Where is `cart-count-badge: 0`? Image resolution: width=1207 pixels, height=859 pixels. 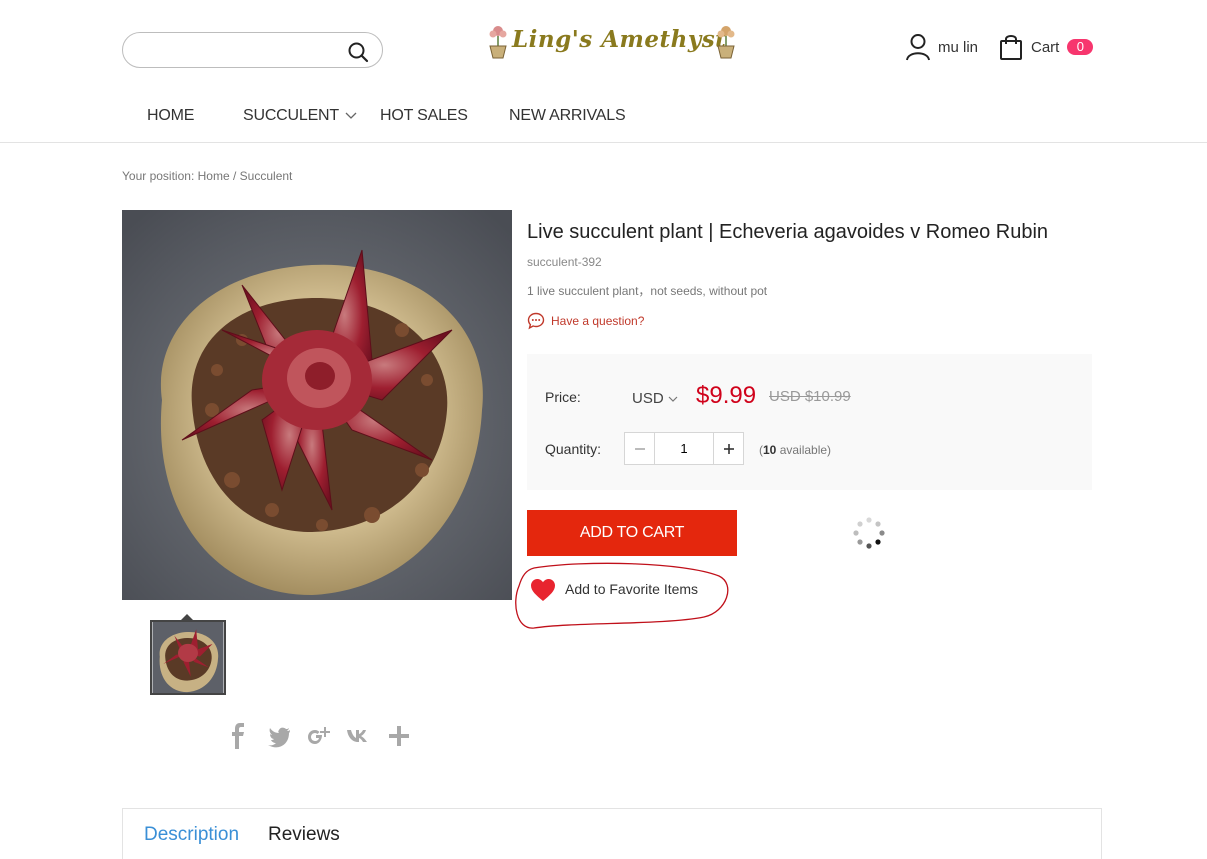 cart-count-badge: 0 is located at coordinates (1080, 47).